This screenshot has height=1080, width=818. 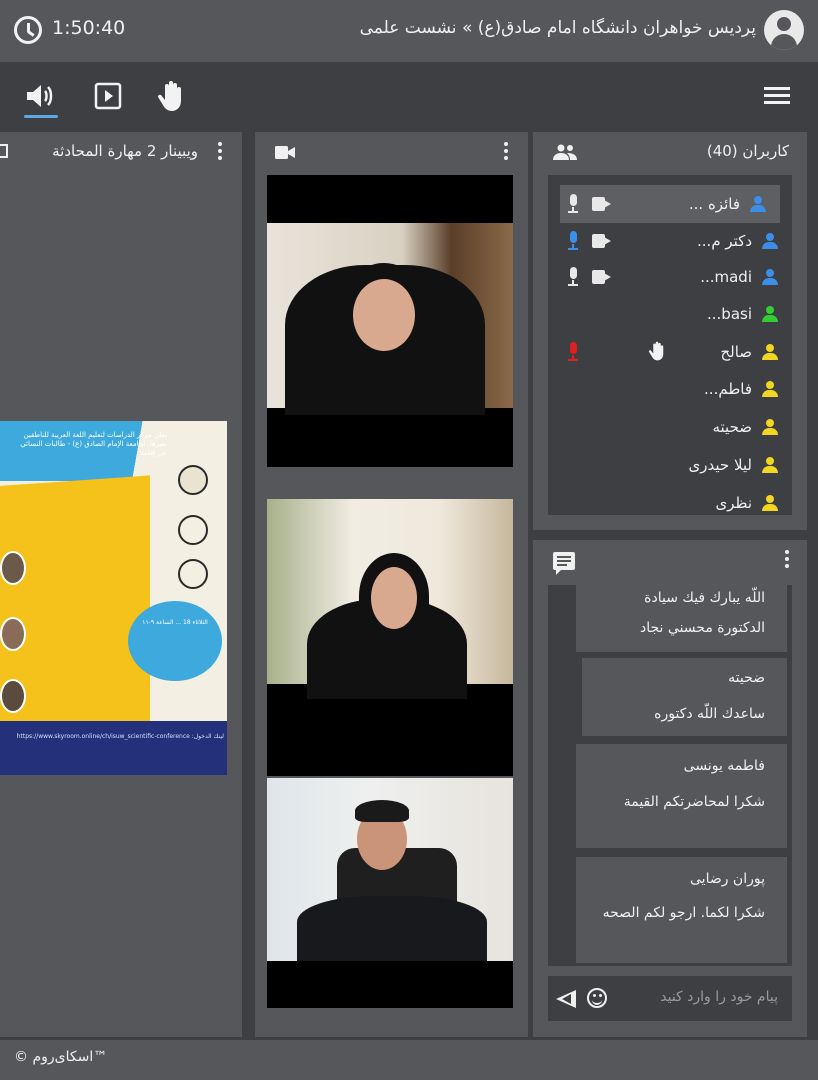 I want to click on chat-input: پیام خود را وارد کنید, so click(x=670, y=998).